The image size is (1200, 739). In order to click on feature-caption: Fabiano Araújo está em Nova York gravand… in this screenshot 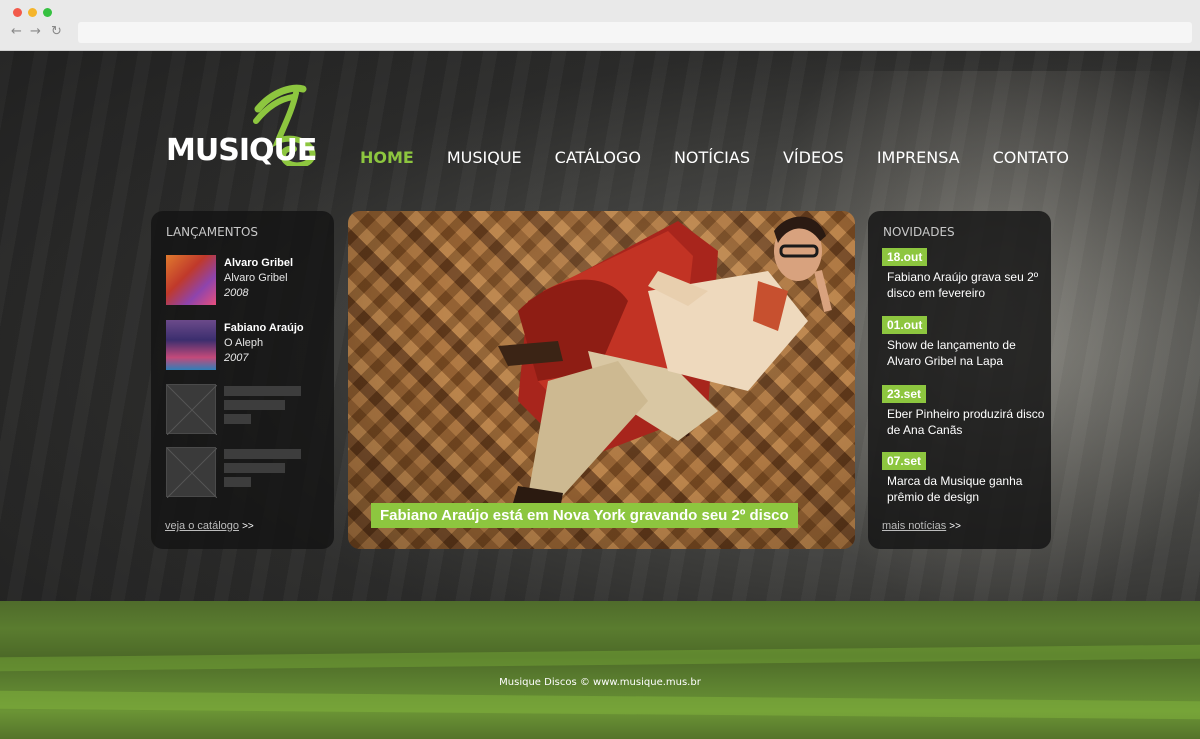, I will do `click(584, 515)`.